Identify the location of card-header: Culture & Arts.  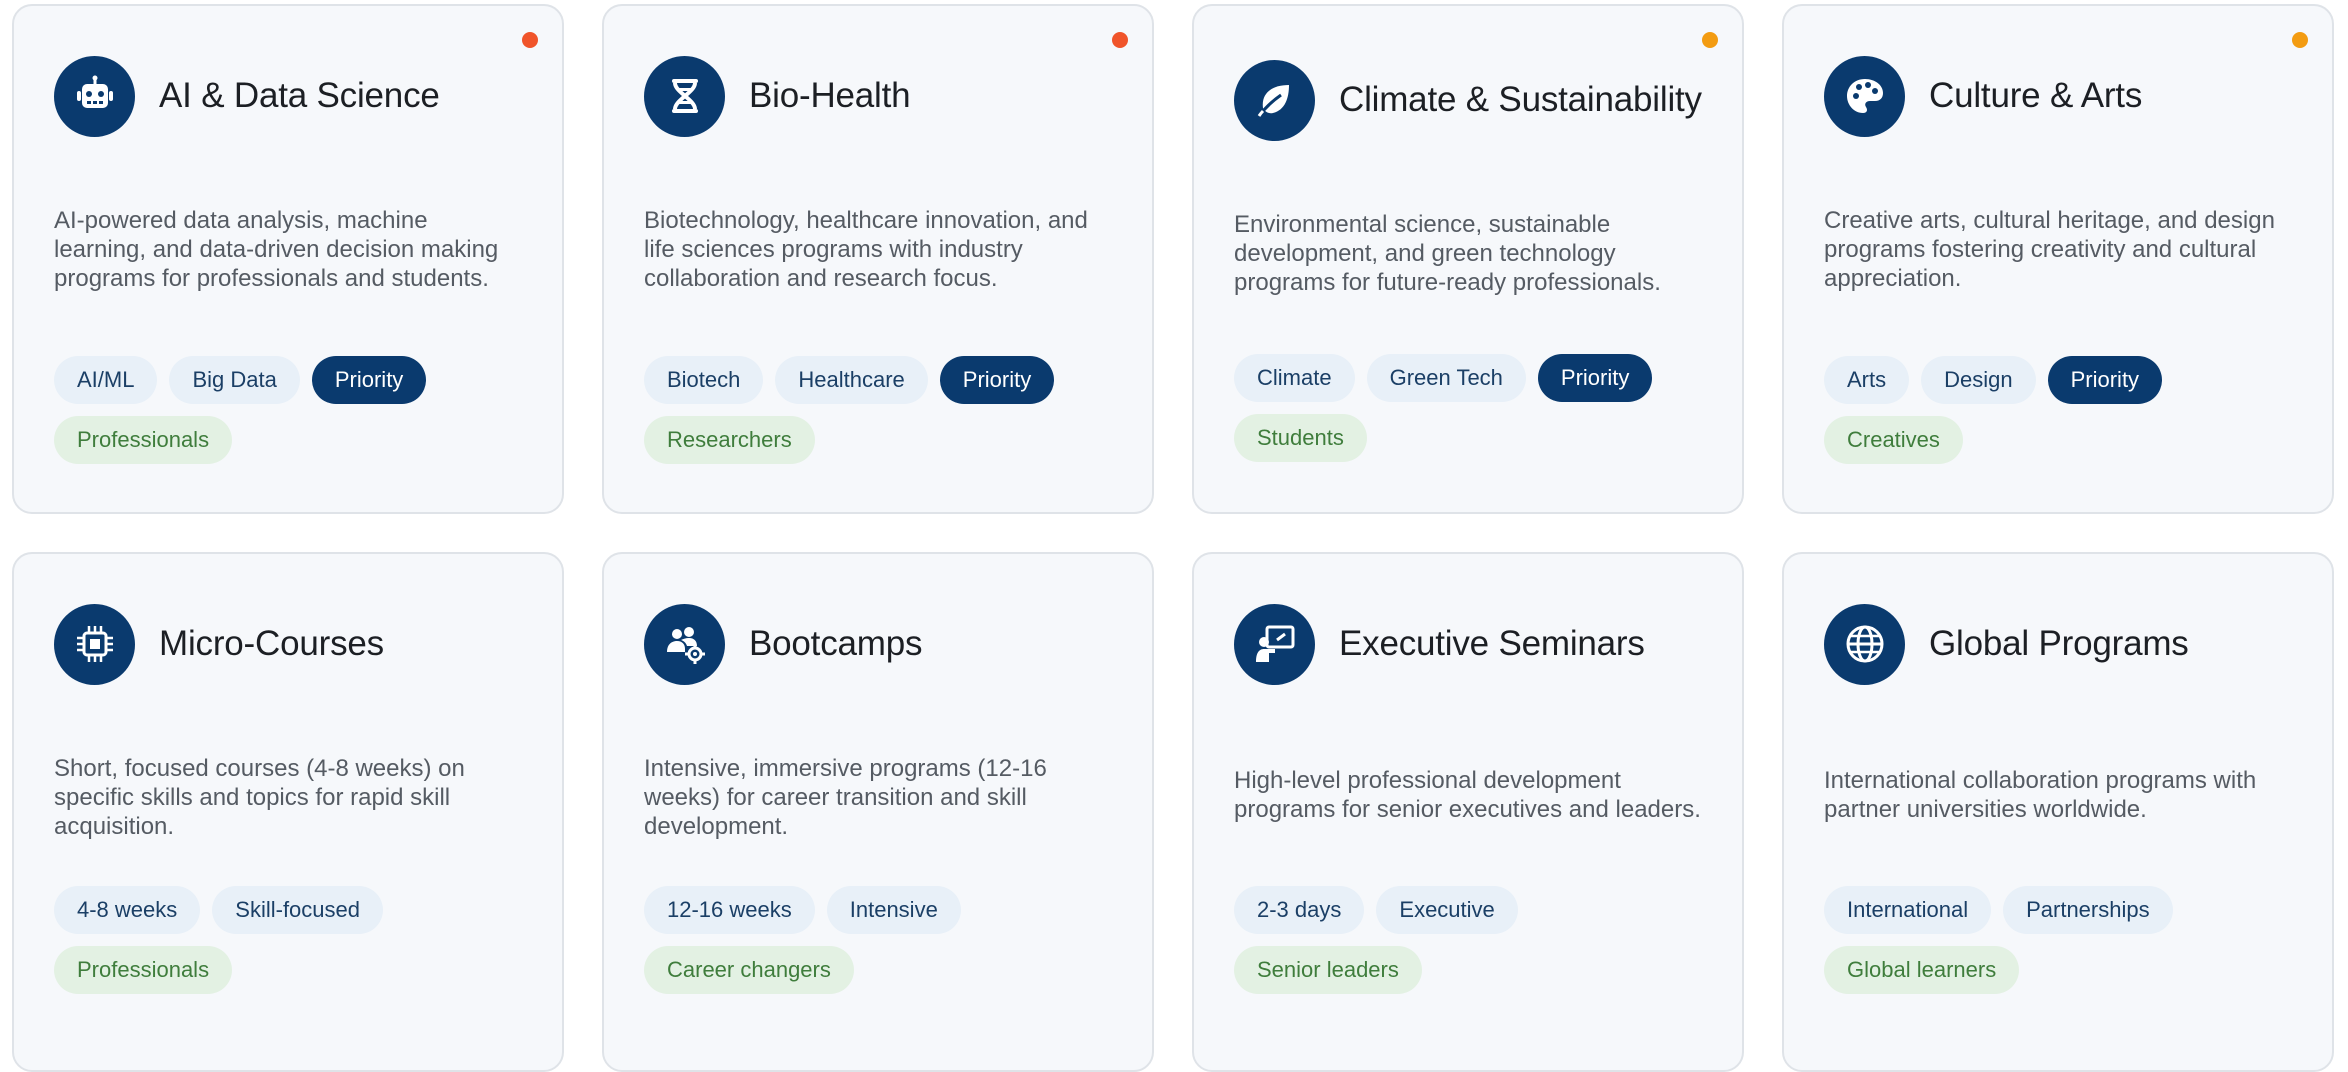
(2058, 96).